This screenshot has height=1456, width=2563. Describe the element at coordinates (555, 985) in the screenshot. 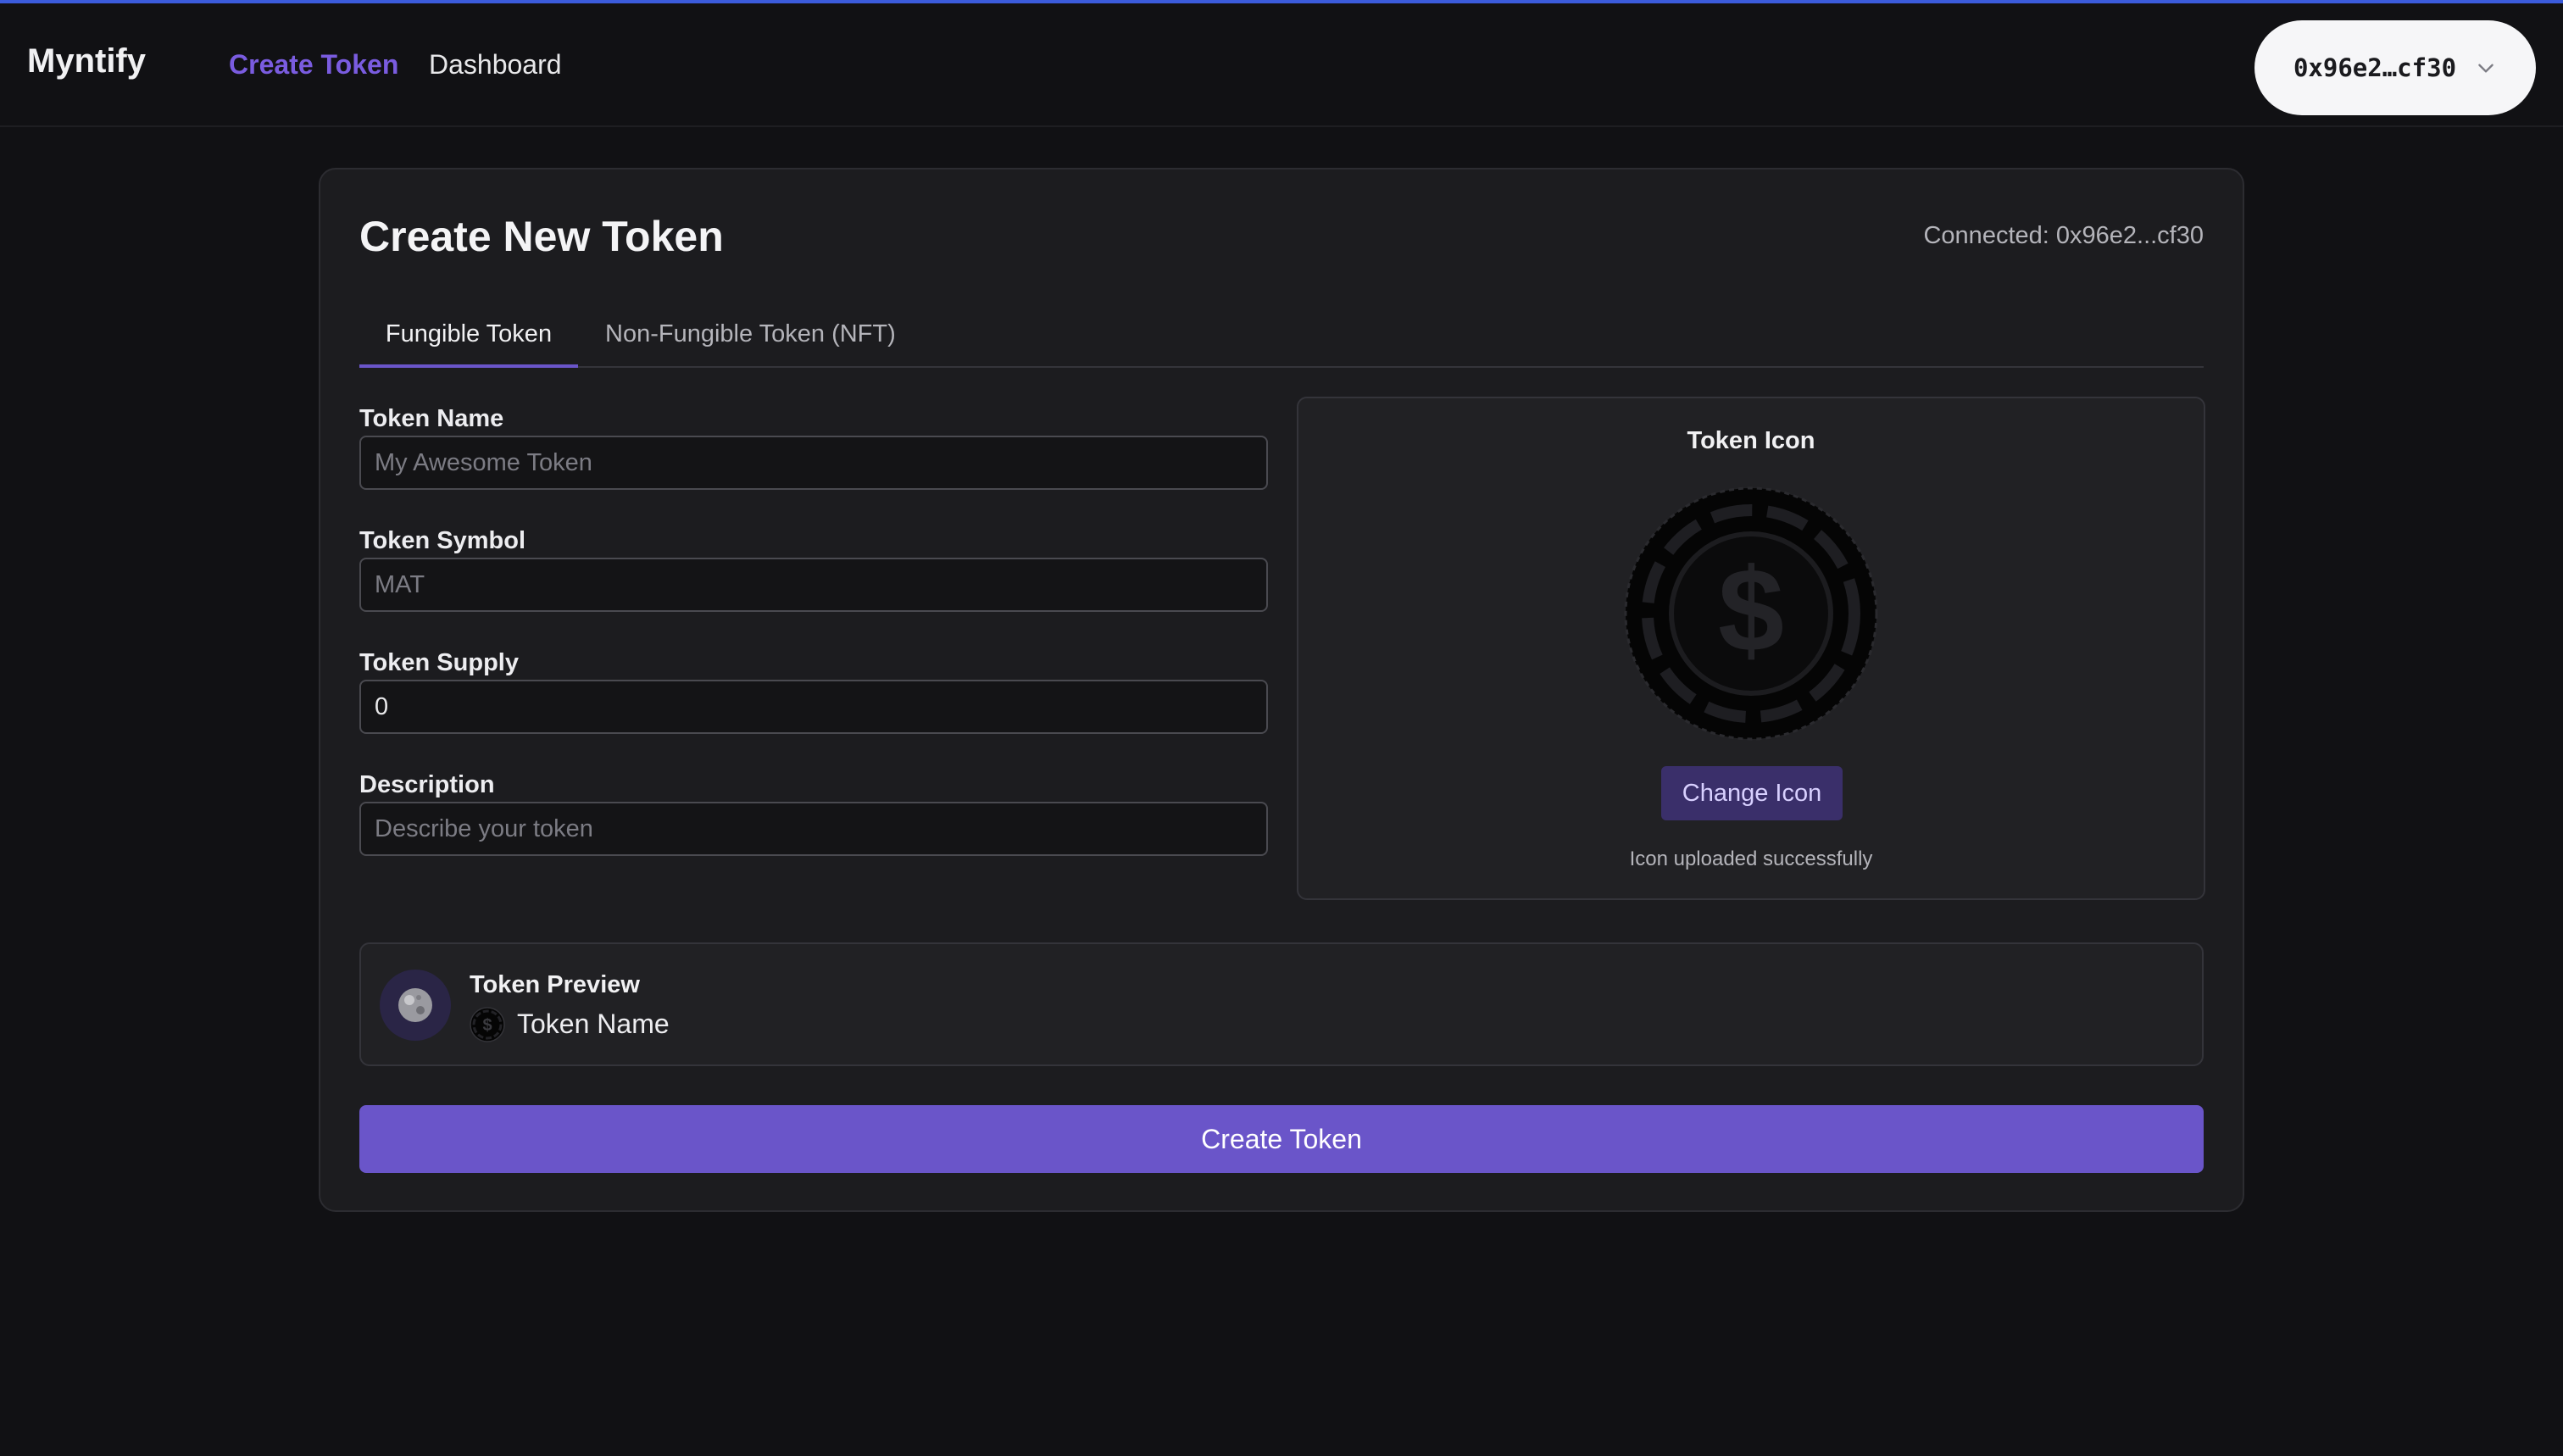

I see `token-preview-title: Token Preview` at that location.